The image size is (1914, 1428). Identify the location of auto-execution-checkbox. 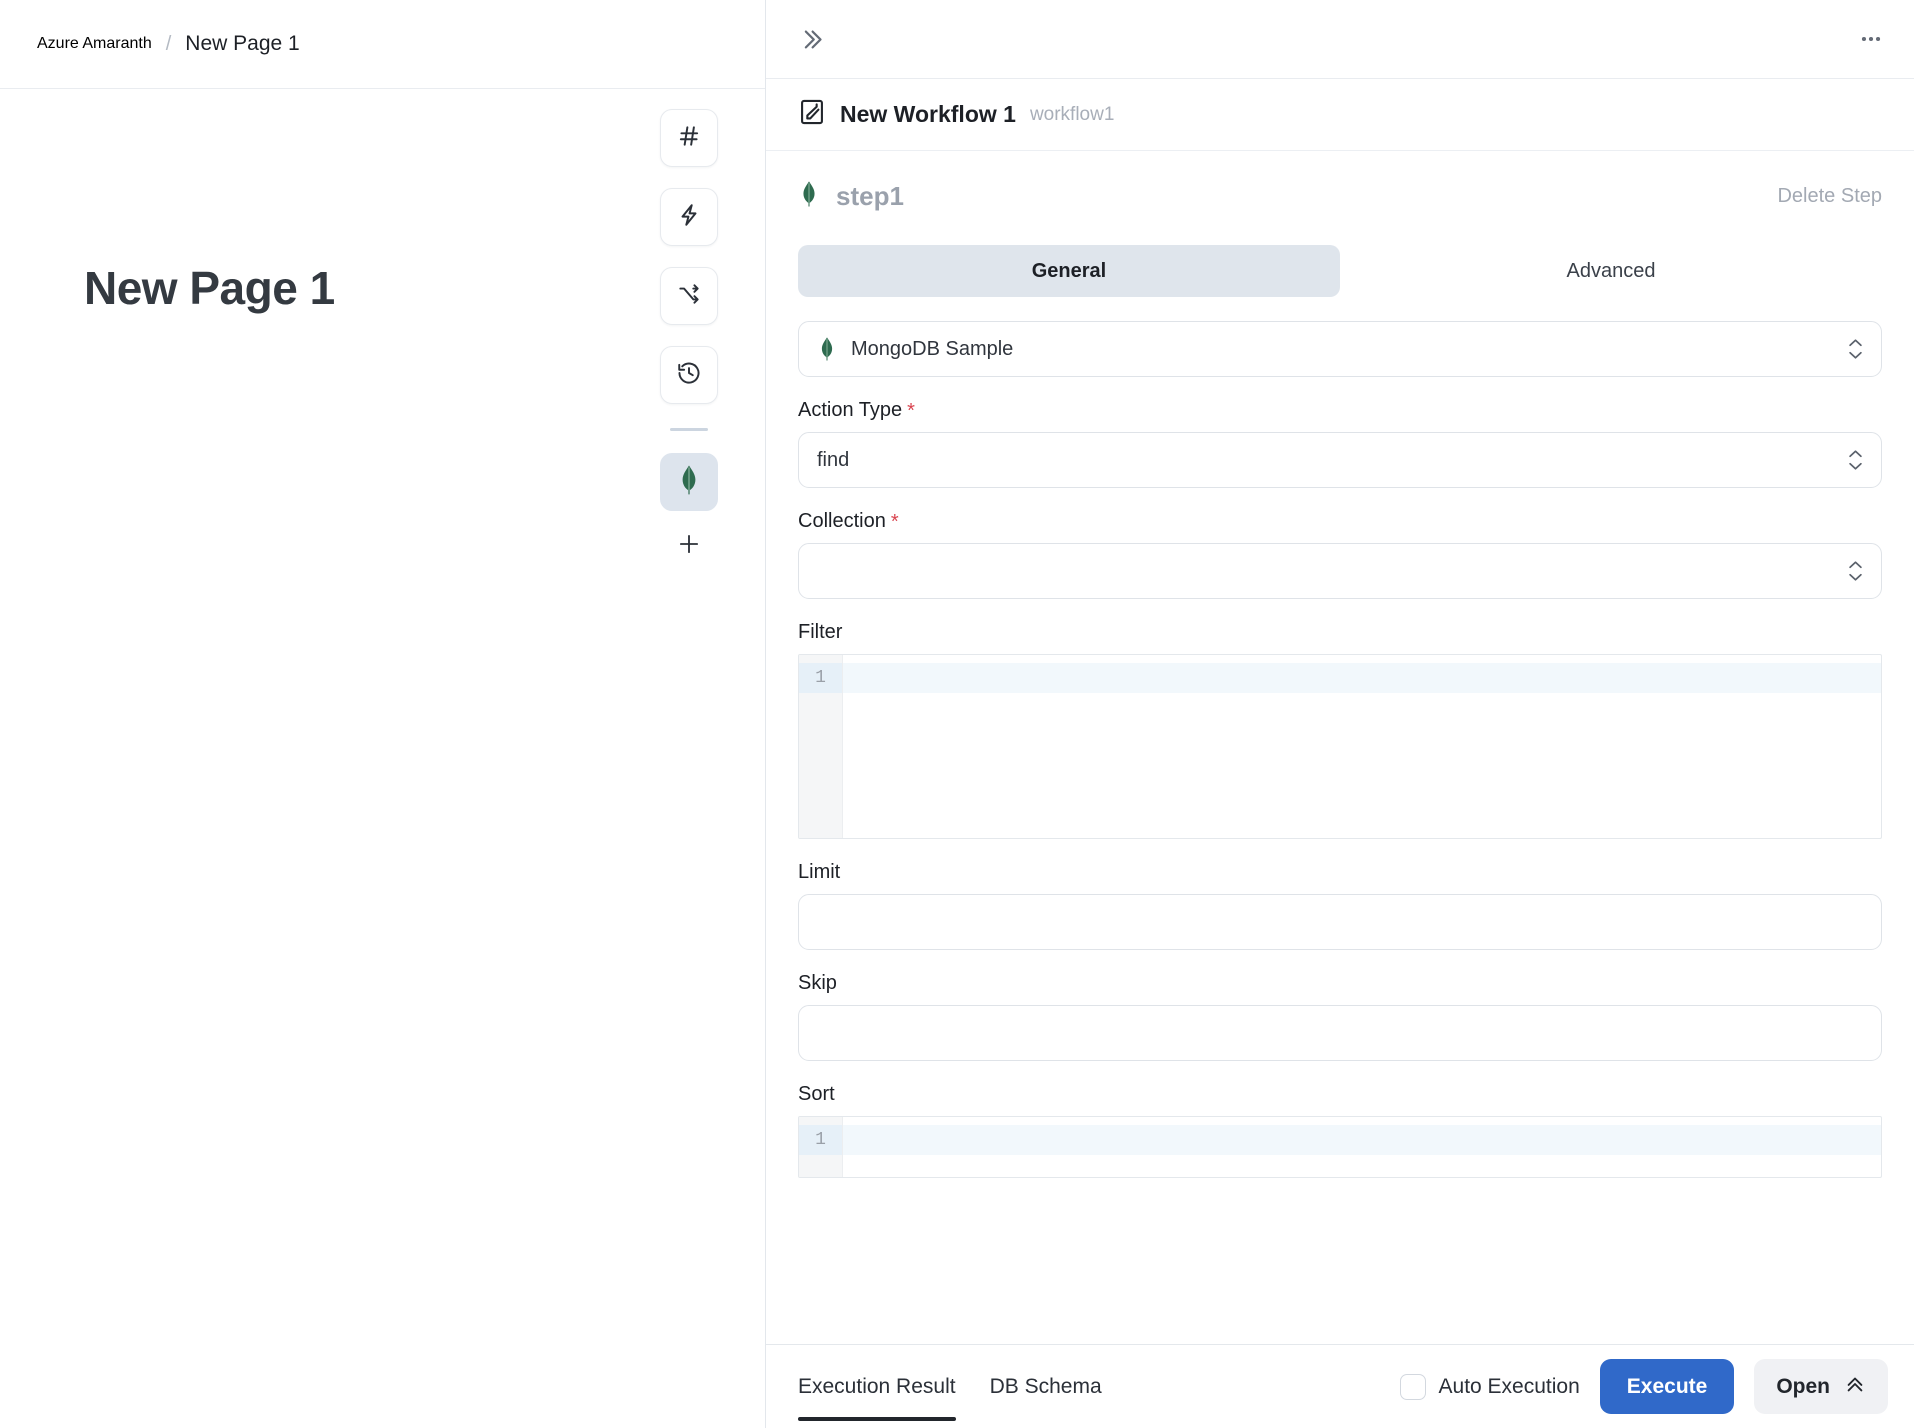
(1412, 1386).